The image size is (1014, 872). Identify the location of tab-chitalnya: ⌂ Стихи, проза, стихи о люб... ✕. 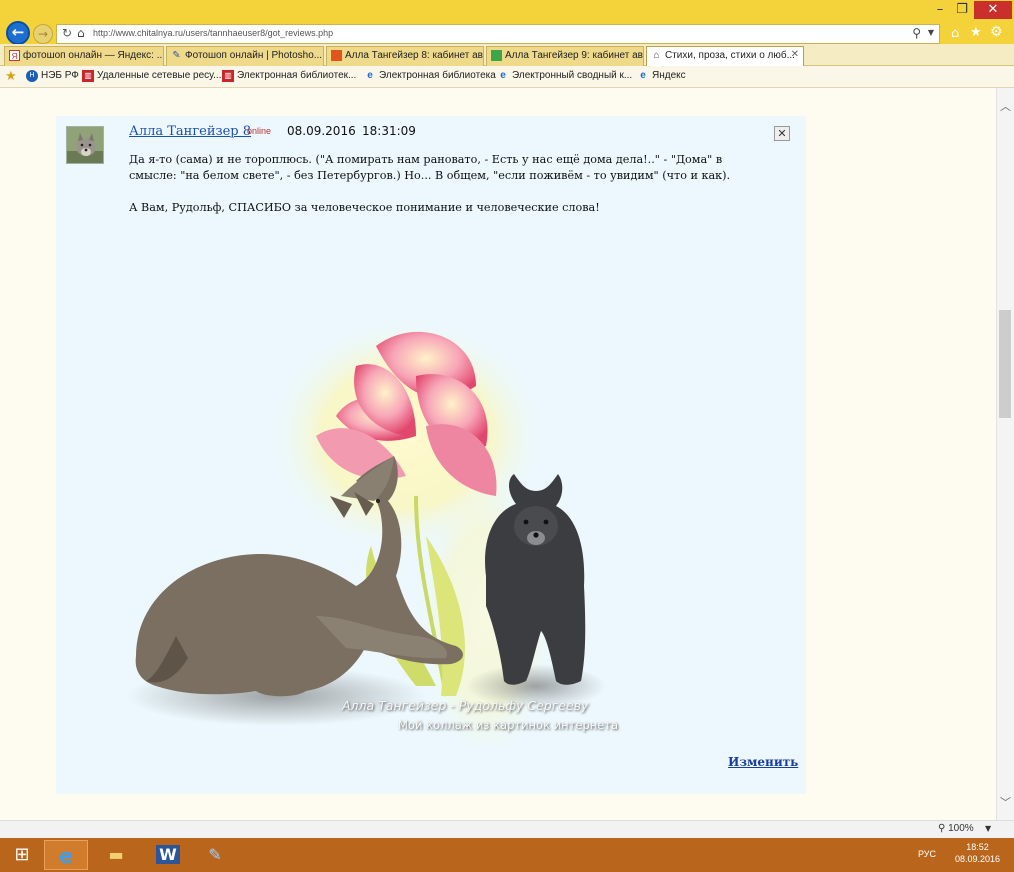
(725, 56).